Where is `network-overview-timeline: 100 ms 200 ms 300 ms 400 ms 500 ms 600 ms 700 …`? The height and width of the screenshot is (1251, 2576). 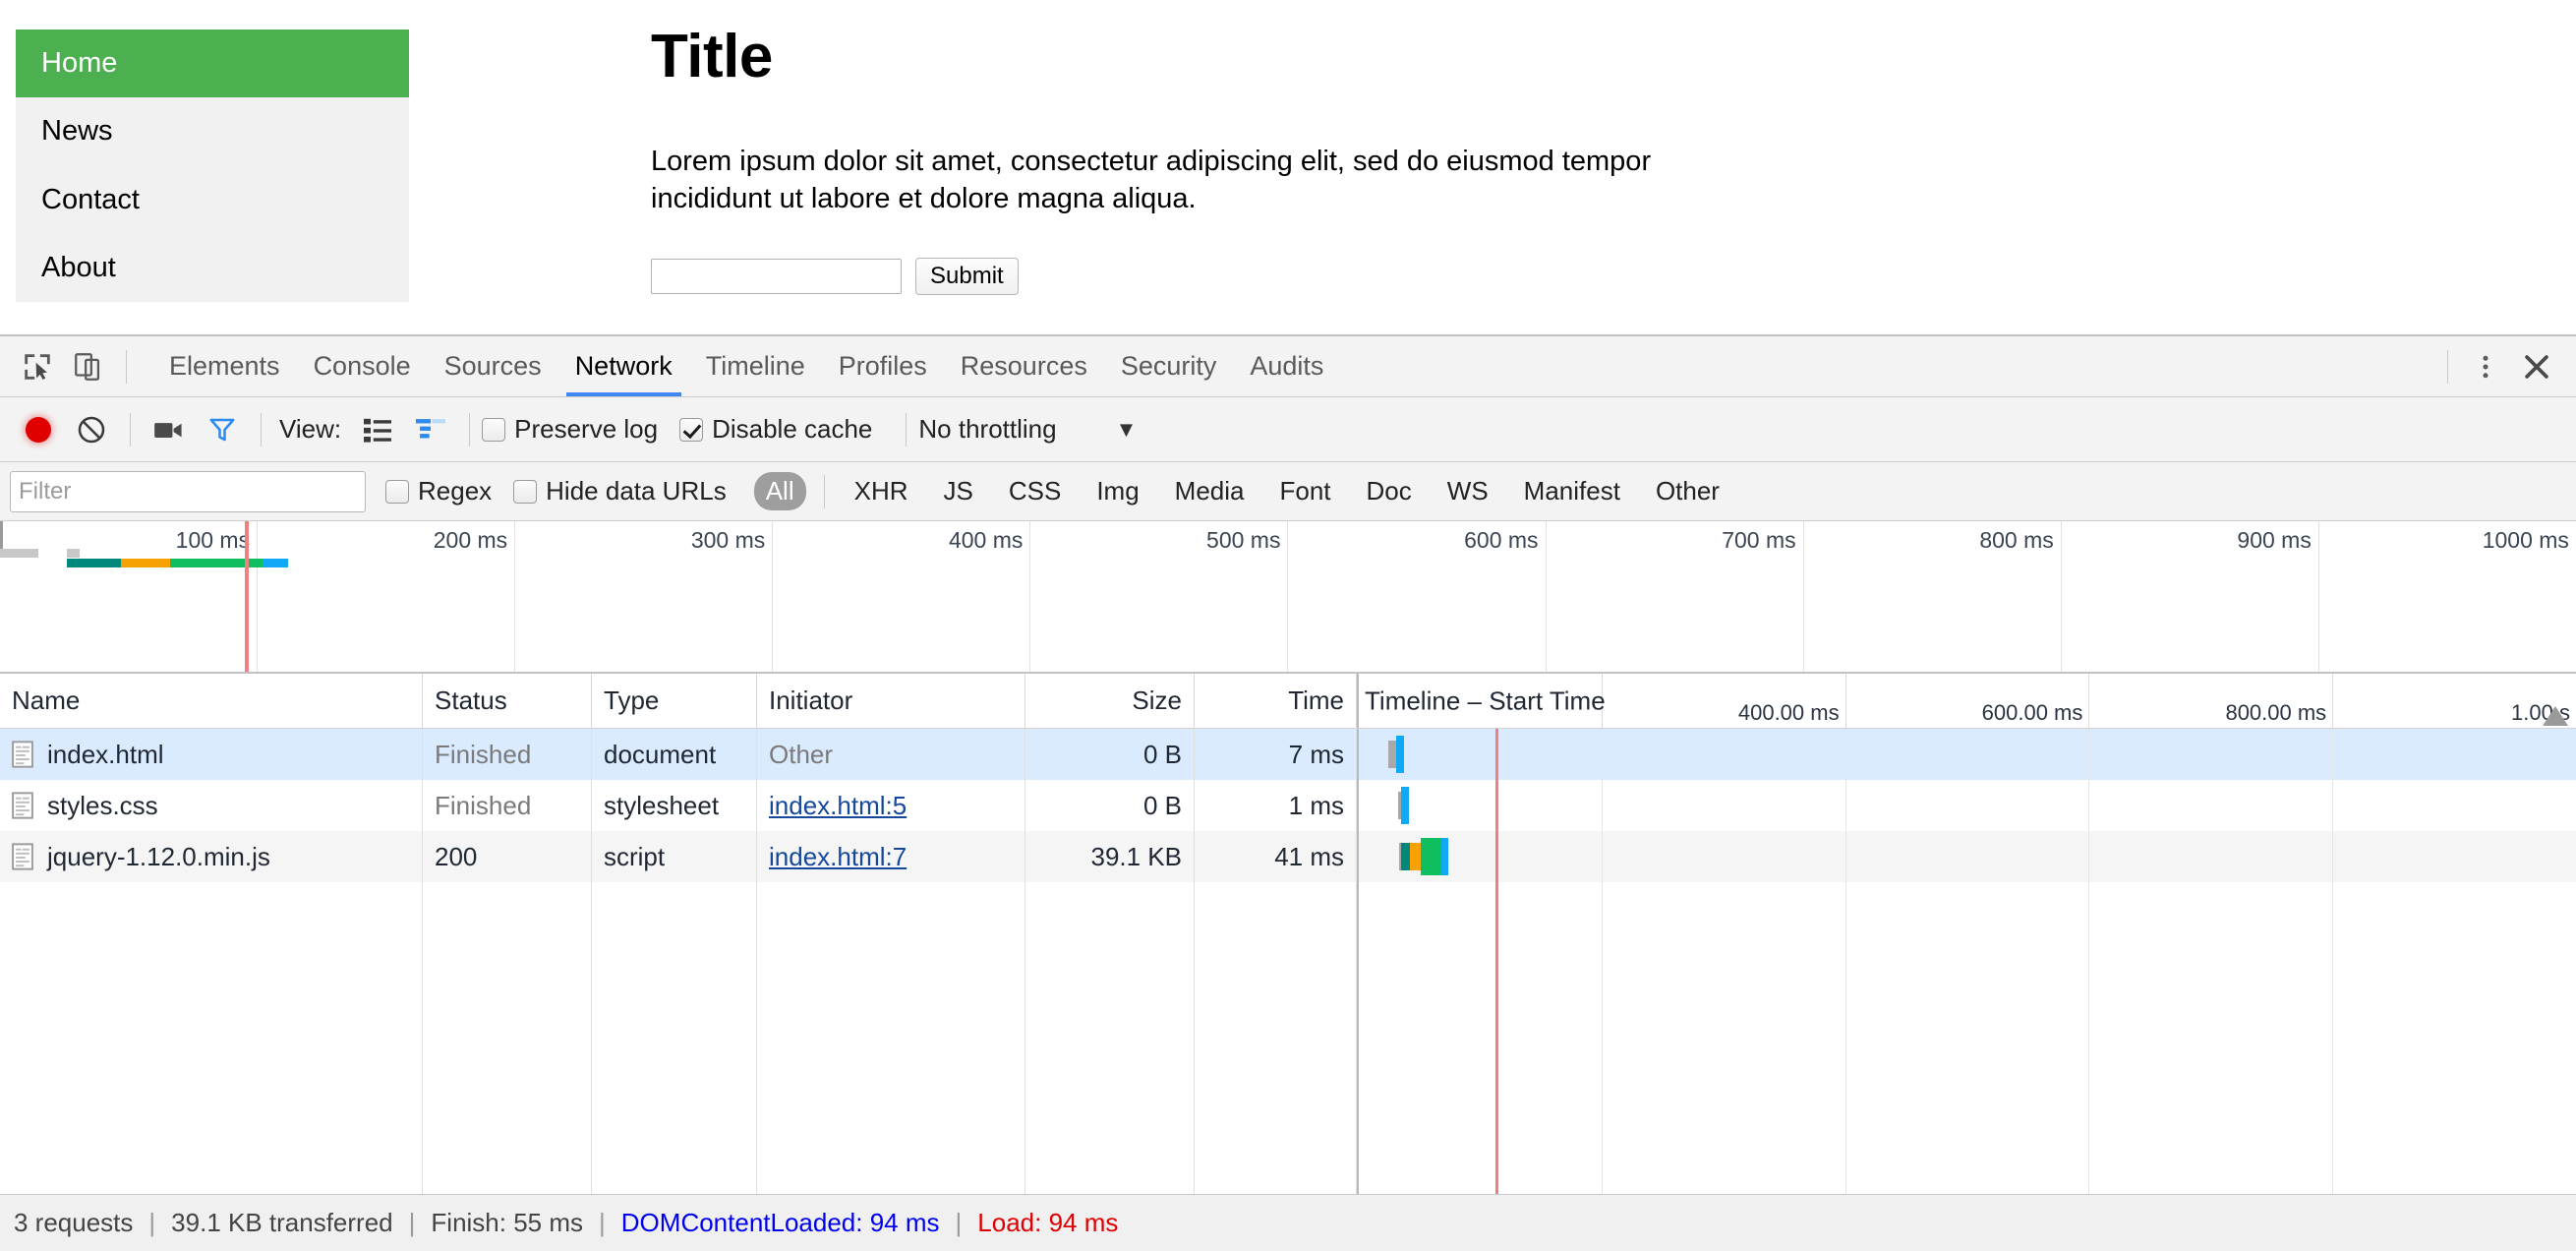 network-overview-timeline: 100 ms 200 ms 300 ms 400 ms 500 ms 600 ms 700 … is located at coordinates (1288, 597).